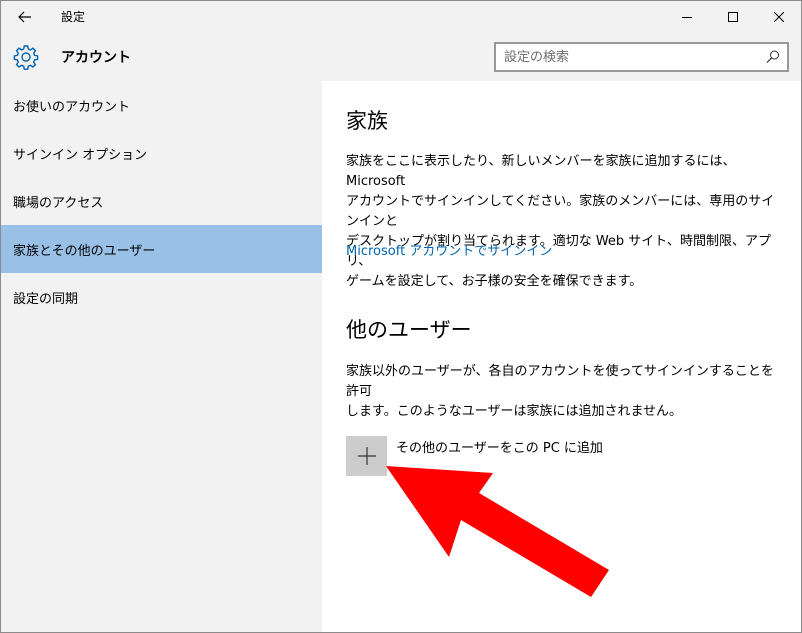 The width and height of the screenshot is (802, 633). I want to click on search-input, so click(629, 57).